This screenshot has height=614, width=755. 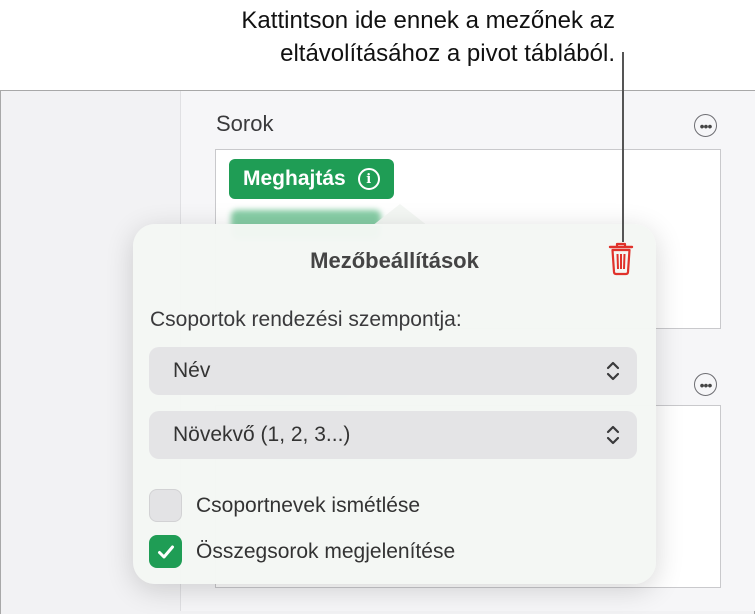 What do you see at coordinates (245, 123) in the screenshot?
I see `rows-section-label: Sorok` at bounding box center [245, 123].